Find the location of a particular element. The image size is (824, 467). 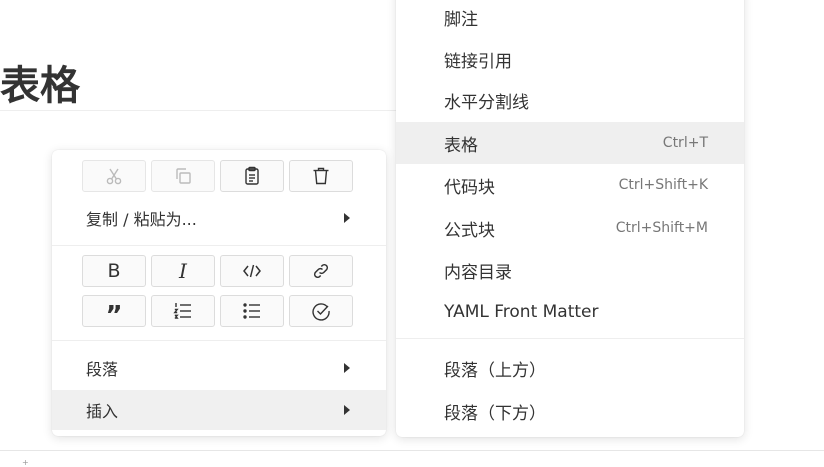

paragraph-label: 段落 is located at coordinates (102, 369).